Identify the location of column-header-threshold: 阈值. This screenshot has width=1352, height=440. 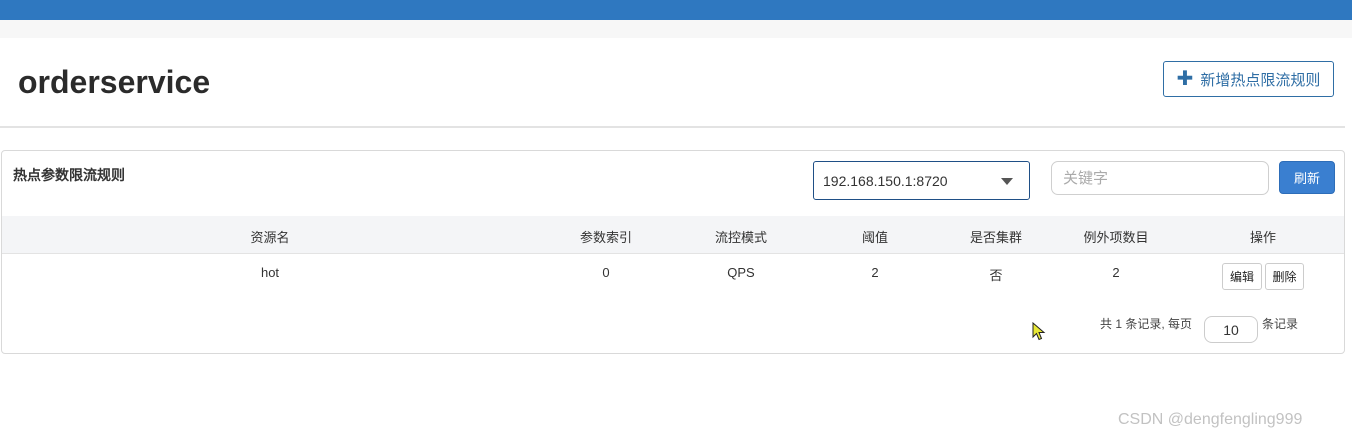
(875, 237).